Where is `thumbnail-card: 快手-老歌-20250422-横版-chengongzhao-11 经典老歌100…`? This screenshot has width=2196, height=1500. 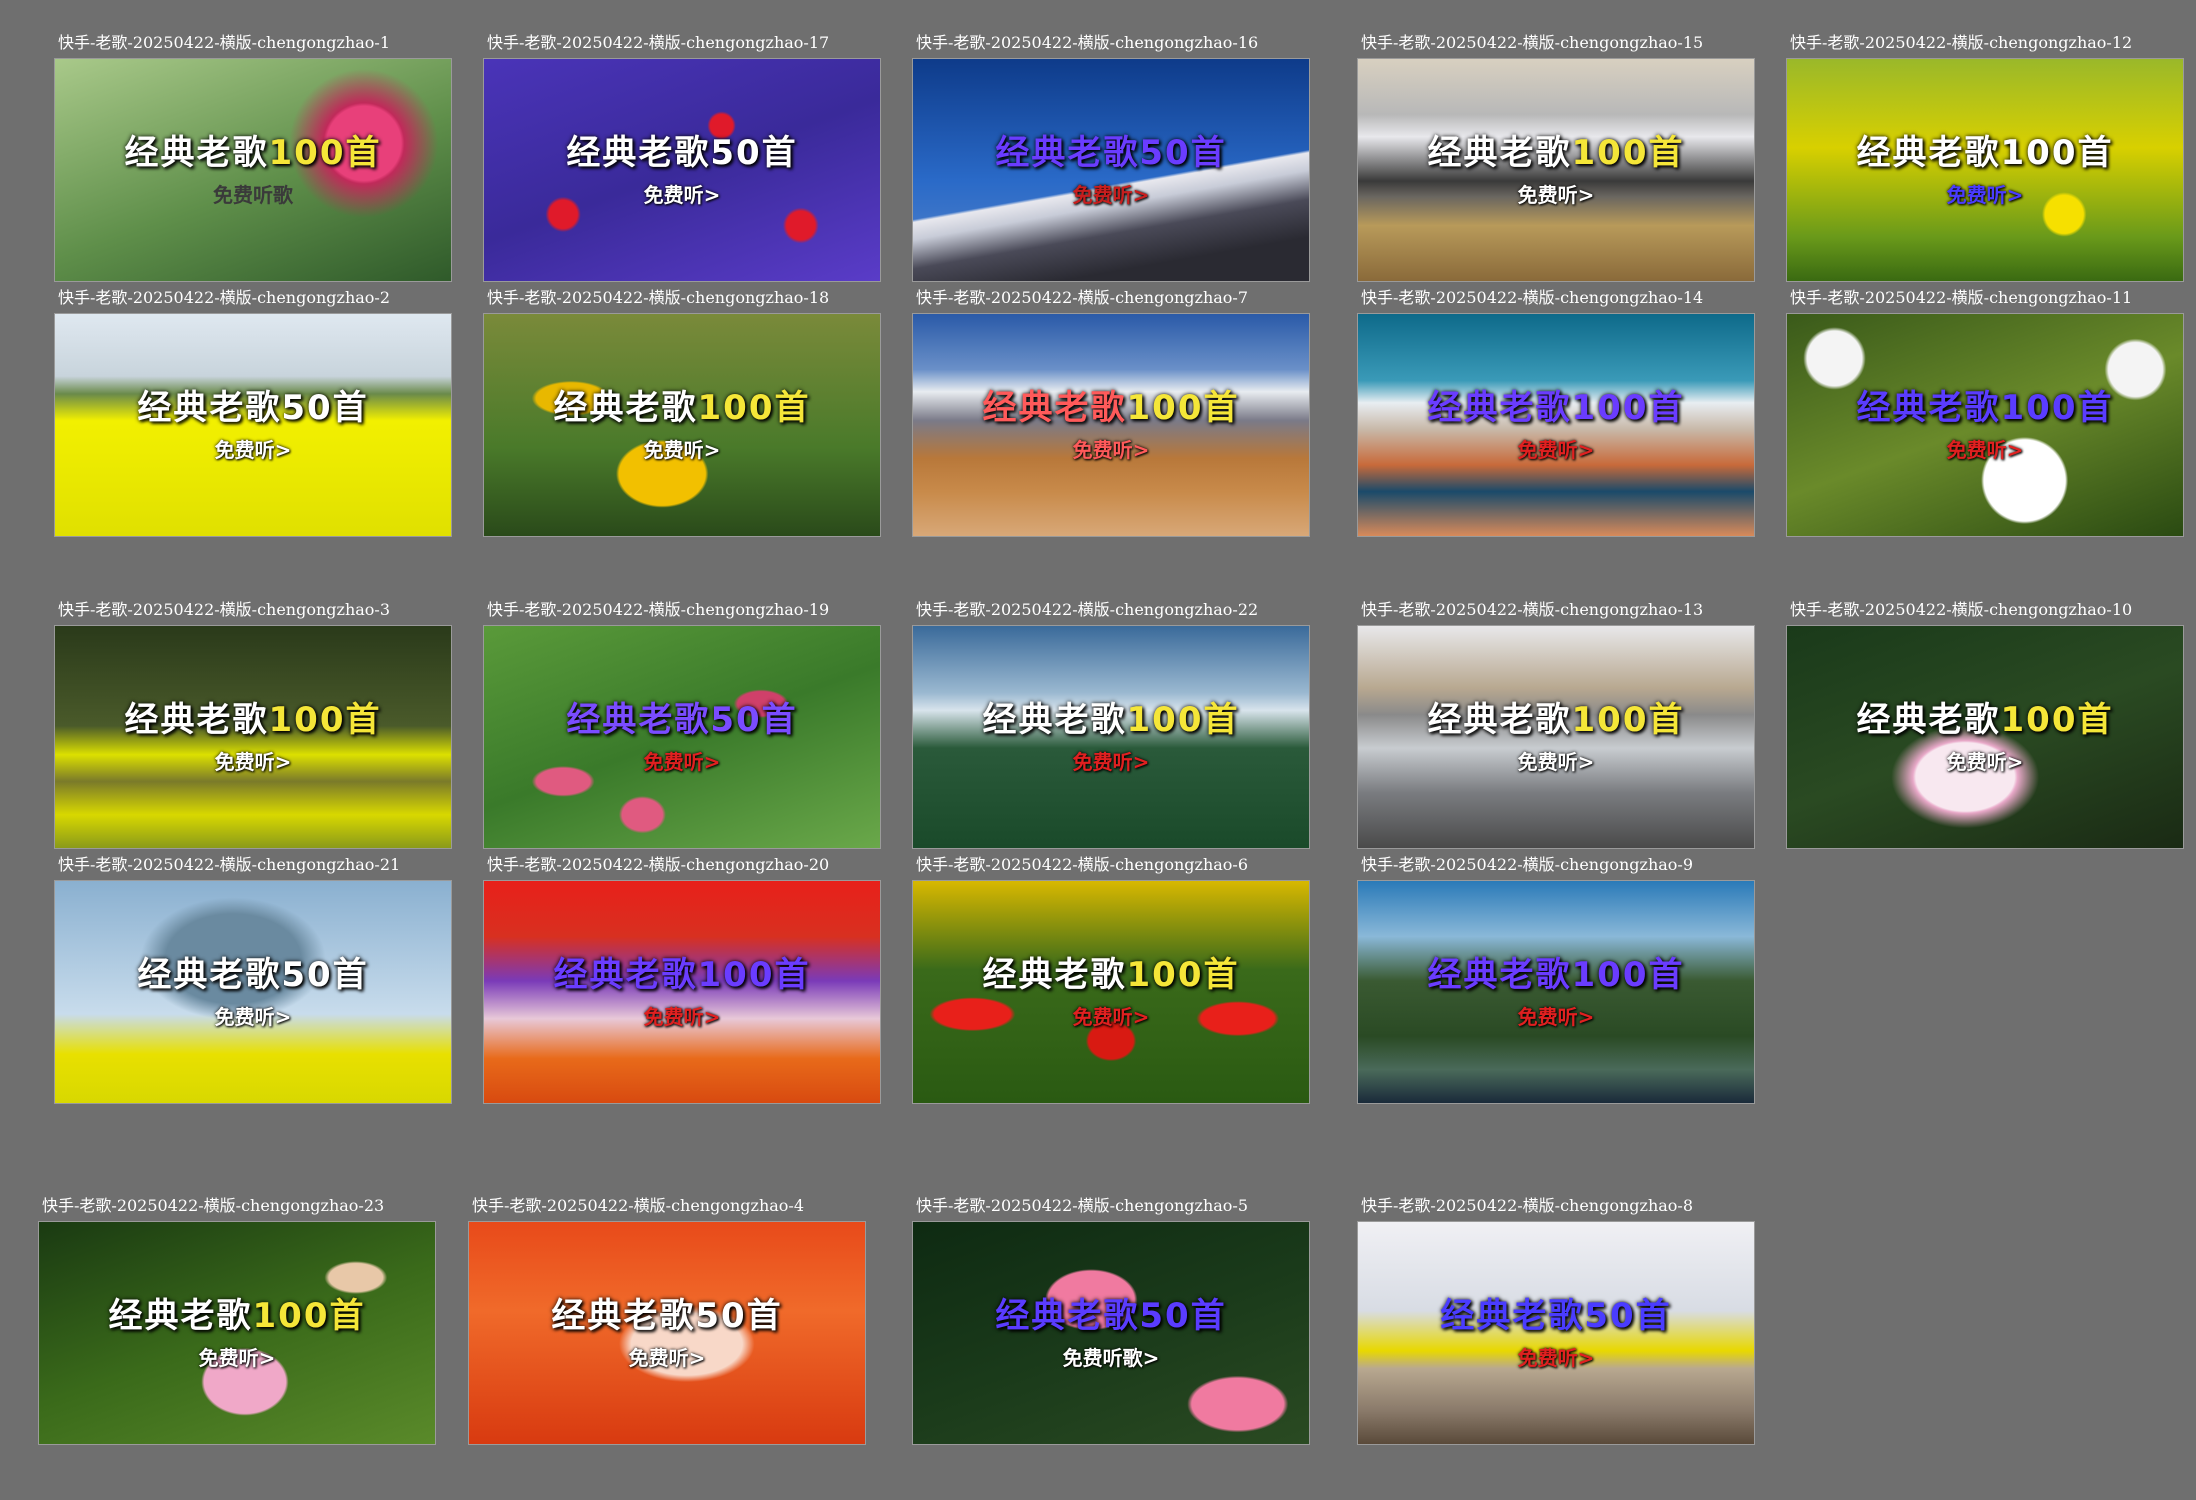 thumbnail-card: 快手-老歌-20250422-横版-chengongzhao-11 经典老歌100… is located at coordinates (1985, 412).